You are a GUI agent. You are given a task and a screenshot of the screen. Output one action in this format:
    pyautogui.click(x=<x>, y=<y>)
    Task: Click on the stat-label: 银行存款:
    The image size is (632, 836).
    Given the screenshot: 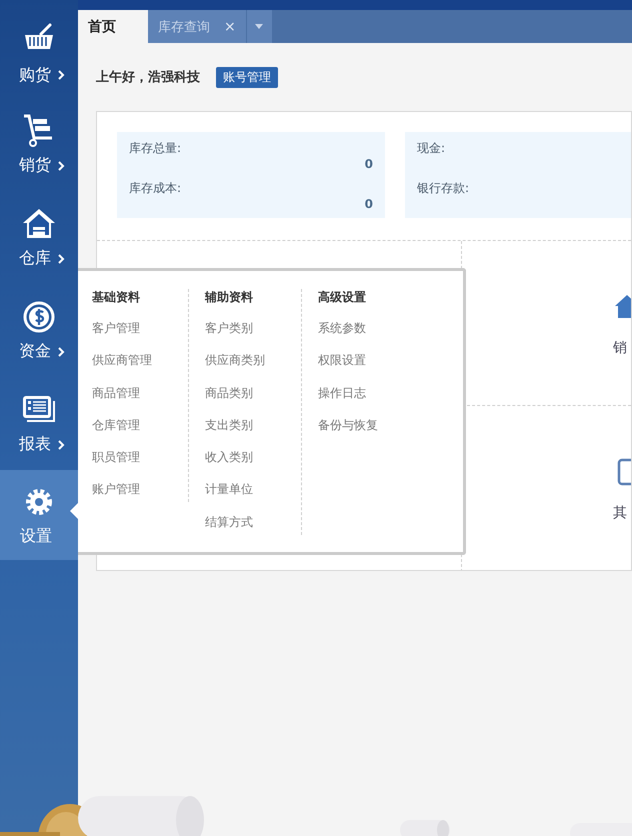 What is the action you would take?
    pyautogui.click(x=443, y=188)
    